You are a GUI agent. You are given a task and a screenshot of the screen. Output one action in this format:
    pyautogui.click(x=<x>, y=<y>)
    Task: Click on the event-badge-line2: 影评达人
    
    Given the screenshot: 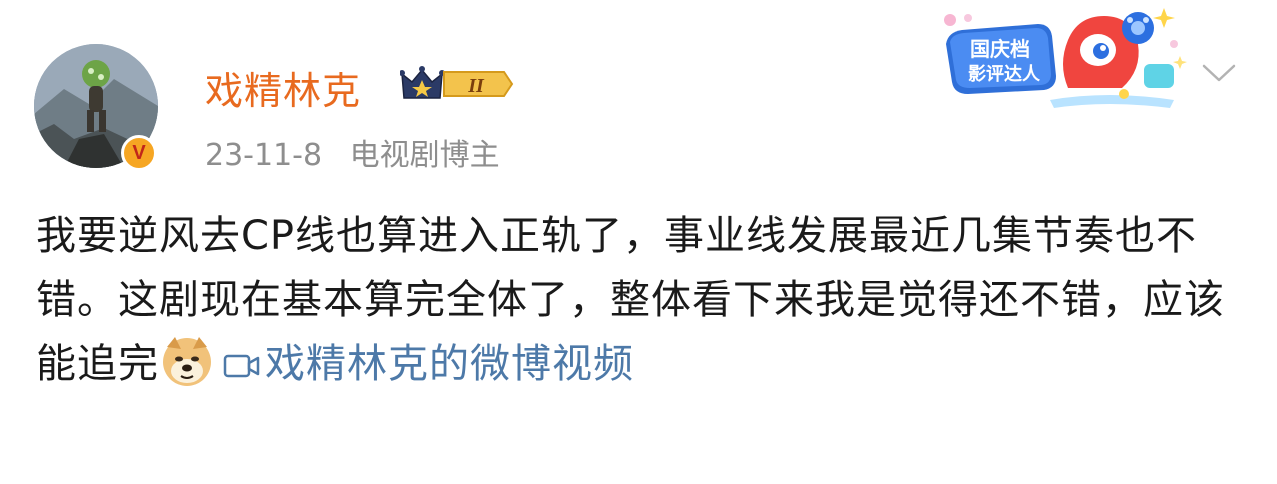 What is the action you would take?
    pyautogui.click(x=1004, y=74)
    